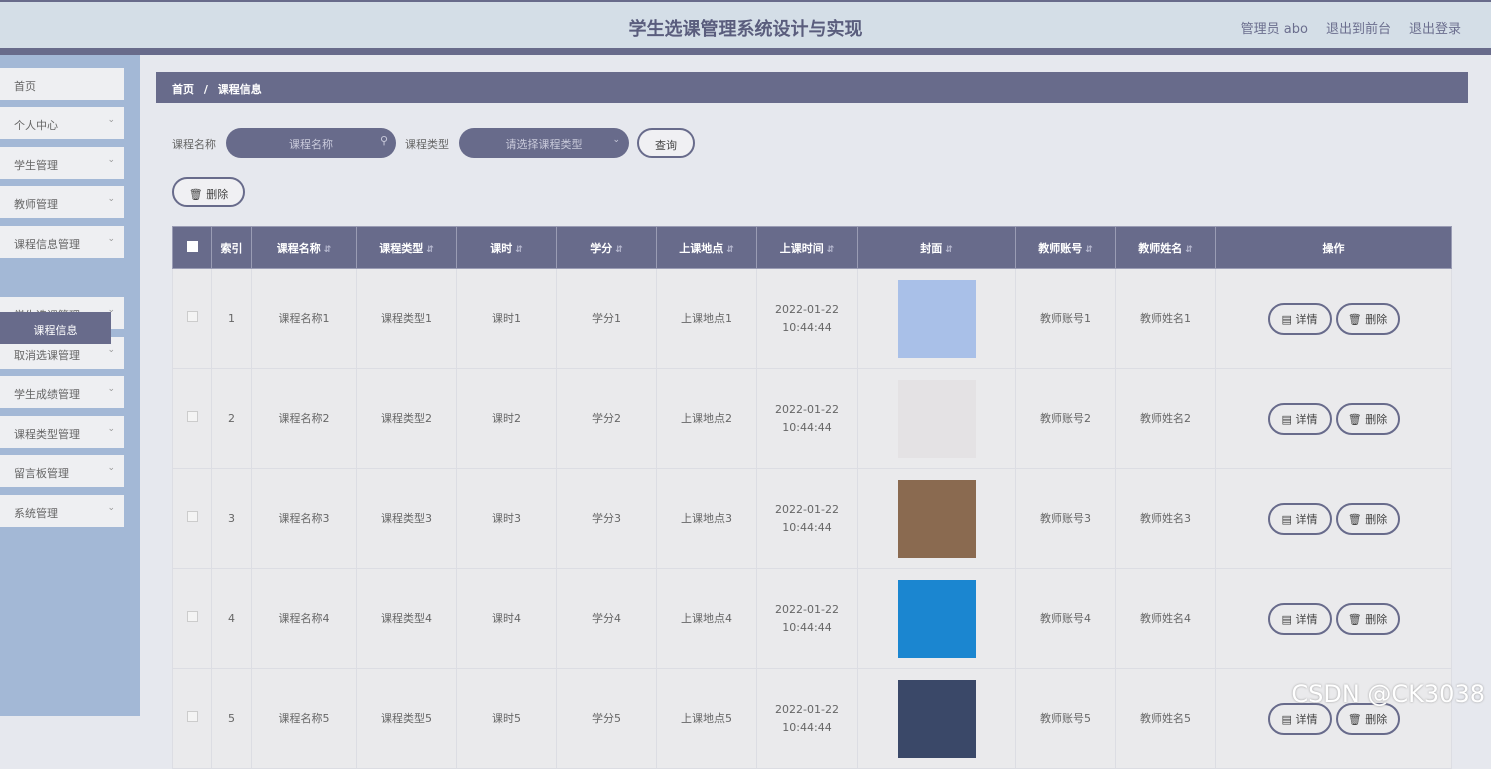 This screenshot has width=1491, height=769. What do you see at coordinates (406, 618) in the screenshot?
I see `cell-type: 课程类型4` at bounding box center [406, 618].